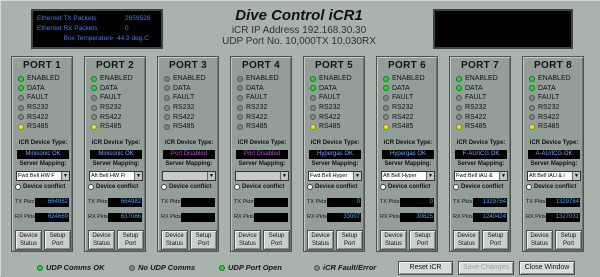 The image size is (600, 277). I want to click on close-window-button: Close Window, so click(547, 268).